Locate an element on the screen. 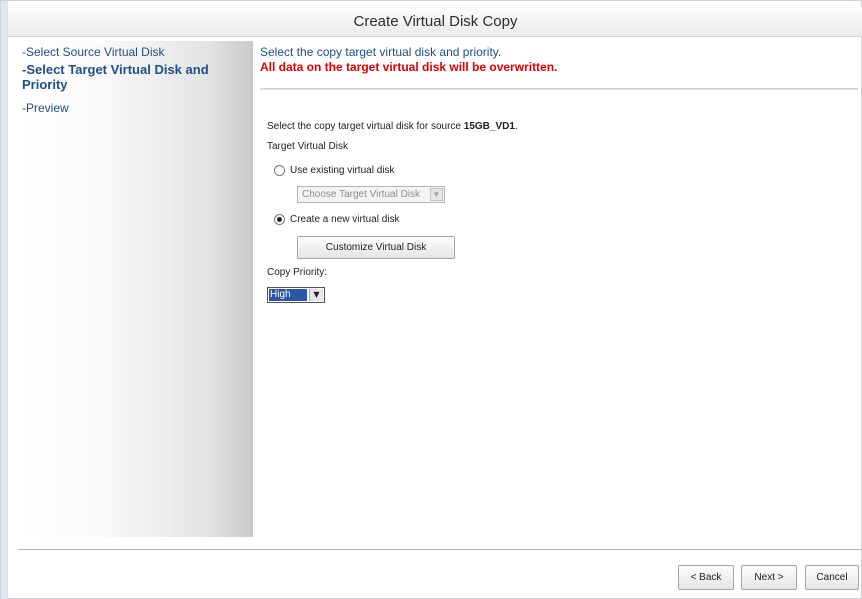  dialog-title: Create Virtual Disk Copy is located at coordinates (435, 21).